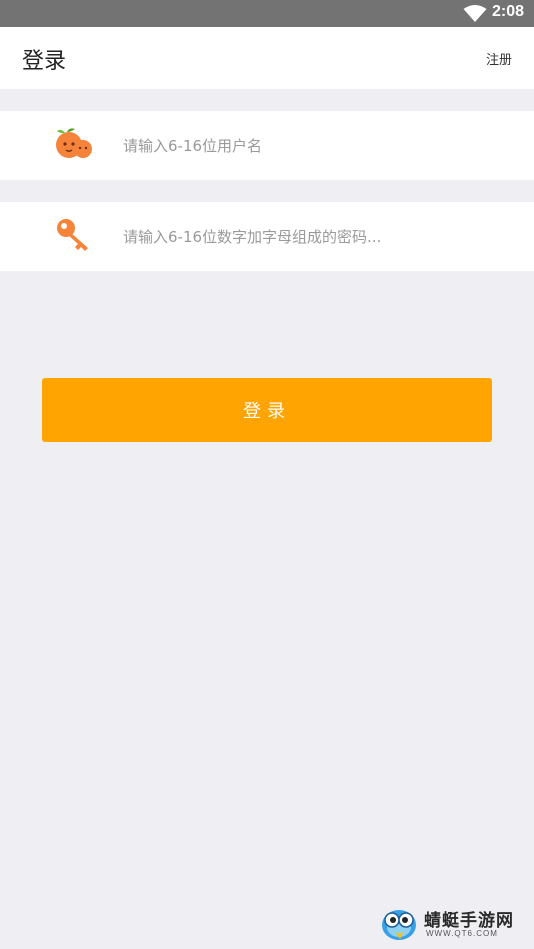 Image resolution: width=534 pixels, height=949 pixels. I want to click on login-button: 登录, so click(267, 410).